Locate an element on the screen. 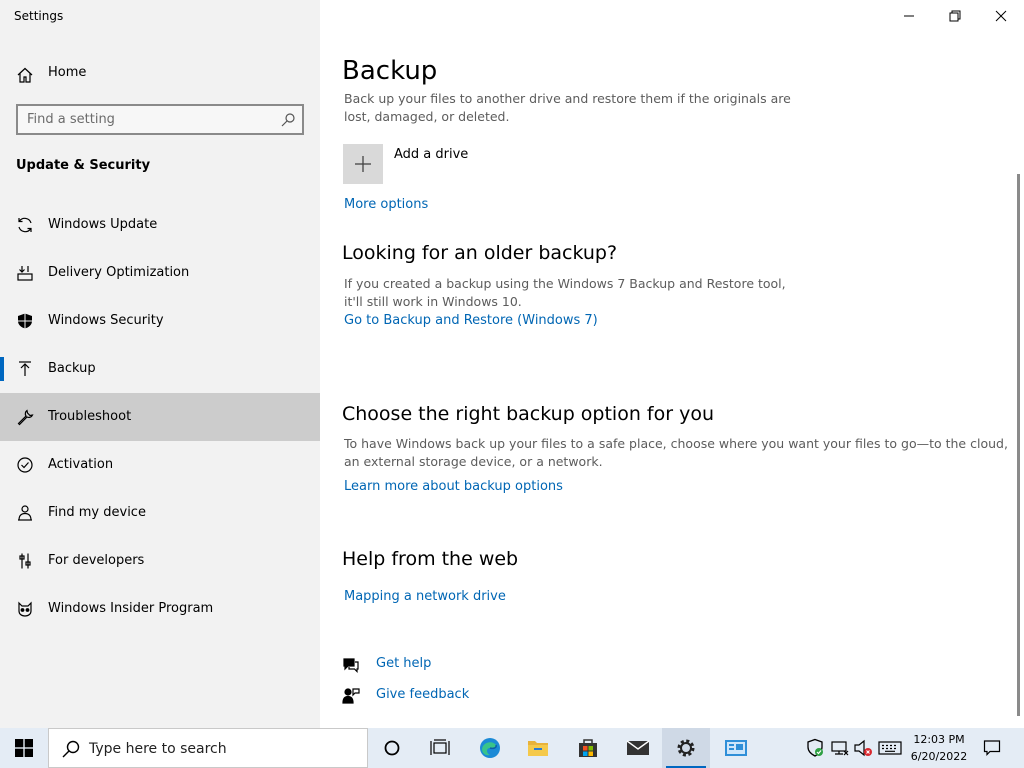  shield-icon is located at coordinates (25, 321).